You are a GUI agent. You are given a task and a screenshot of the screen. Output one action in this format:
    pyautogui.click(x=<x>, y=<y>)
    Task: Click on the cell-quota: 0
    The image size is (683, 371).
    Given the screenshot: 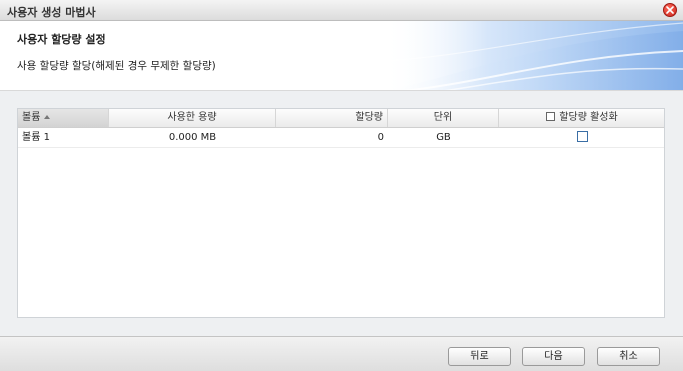 What is the action you would take?
    pyautogui.click(x=332, y=138)
    